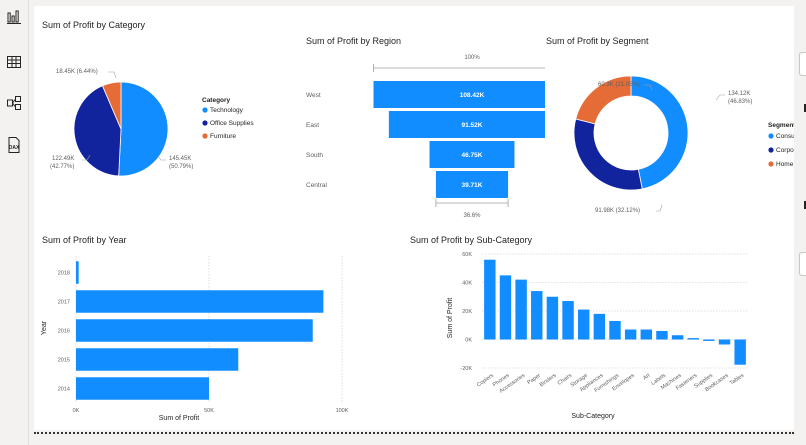 This screenshot has height=445, width=806. I want to click on legend-item: Home Office, so click(785, 164).